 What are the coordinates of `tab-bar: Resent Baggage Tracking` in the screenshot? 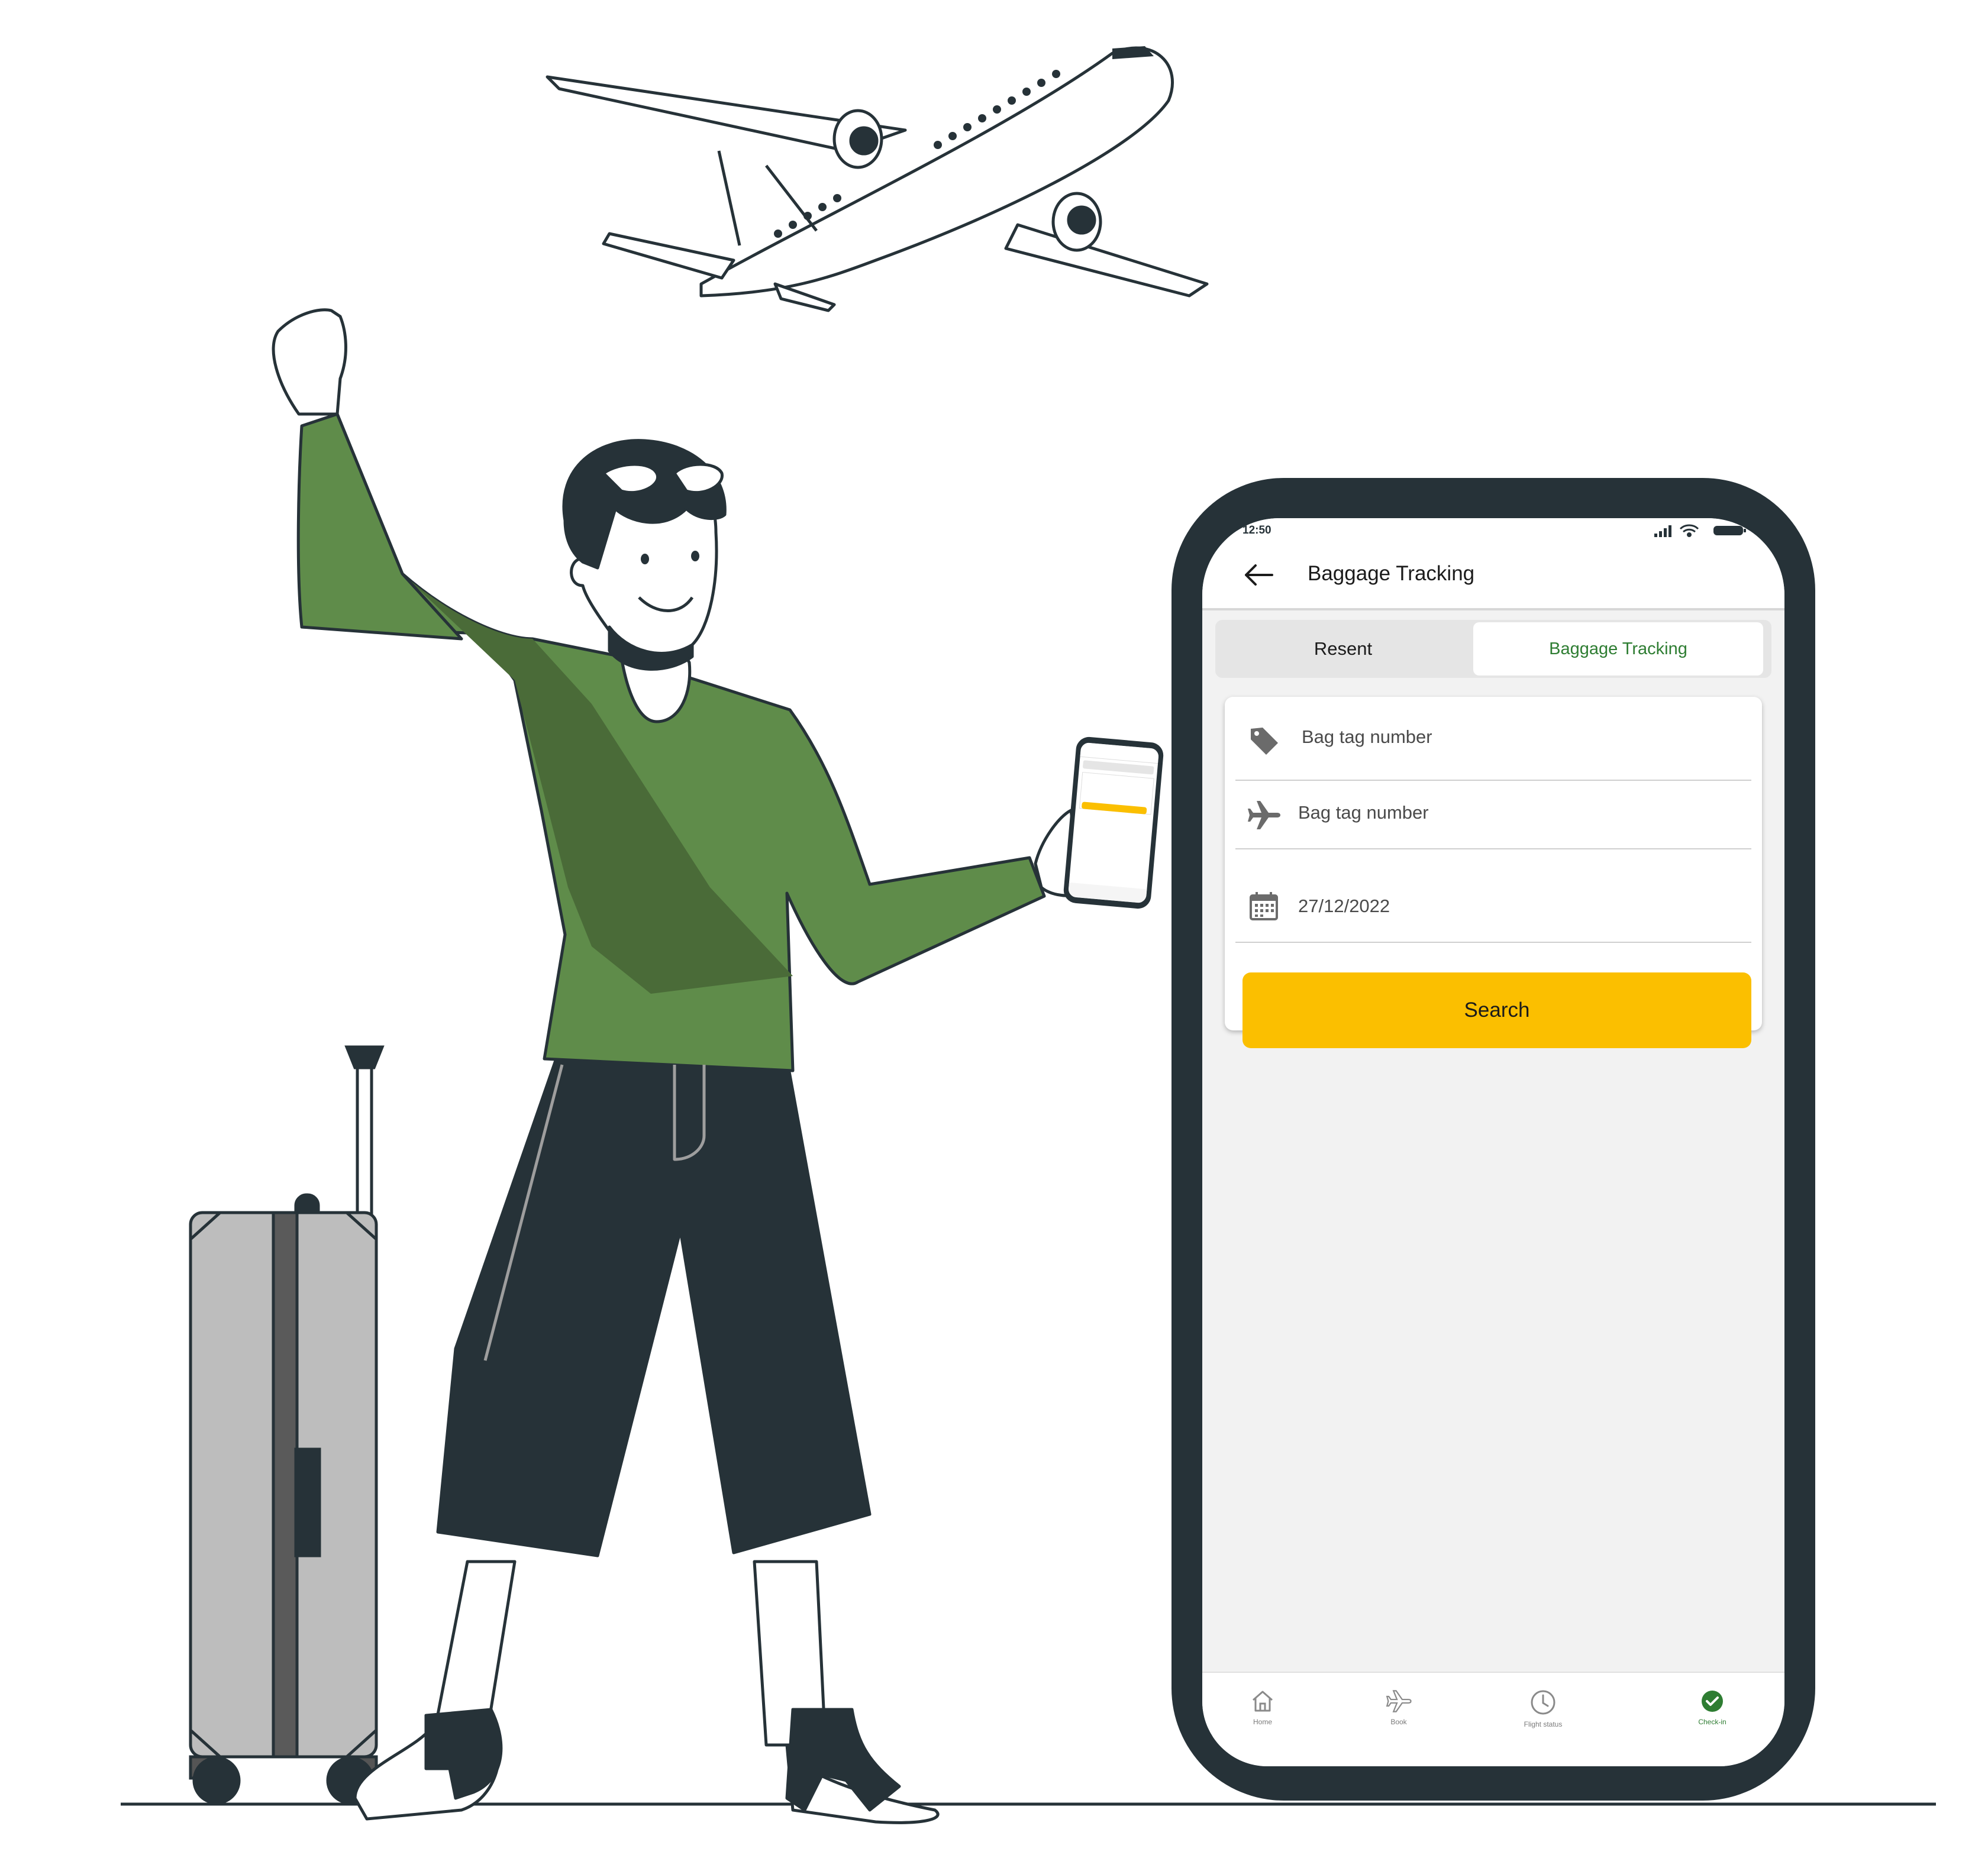 It's located at (1493, 649).